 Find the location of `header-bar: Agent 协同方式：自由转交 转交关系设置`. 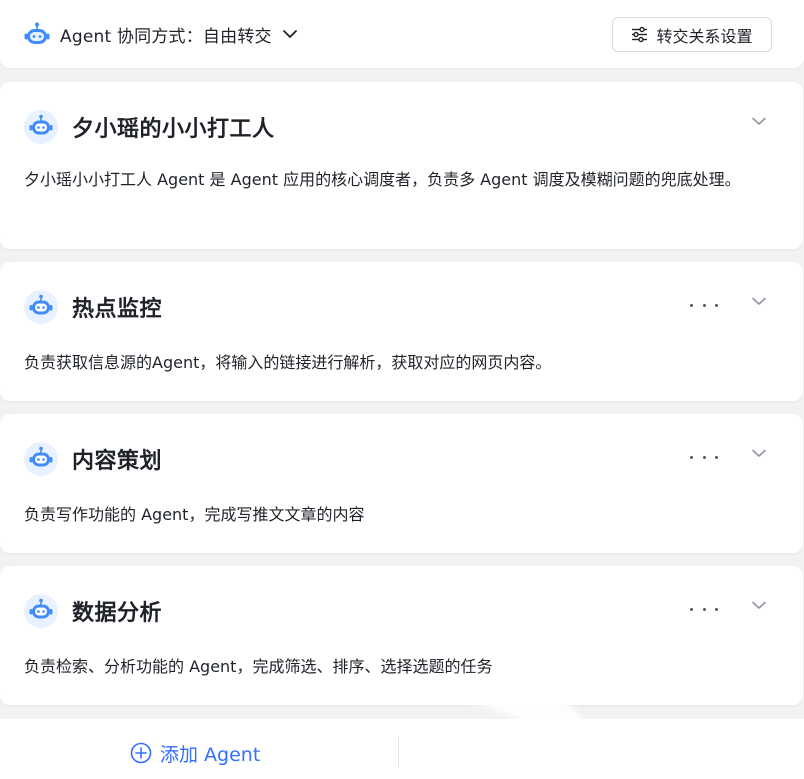

header-bar: Agent 协同方式：自由转交 转交关系设置 is located at coordinates (402, 34).